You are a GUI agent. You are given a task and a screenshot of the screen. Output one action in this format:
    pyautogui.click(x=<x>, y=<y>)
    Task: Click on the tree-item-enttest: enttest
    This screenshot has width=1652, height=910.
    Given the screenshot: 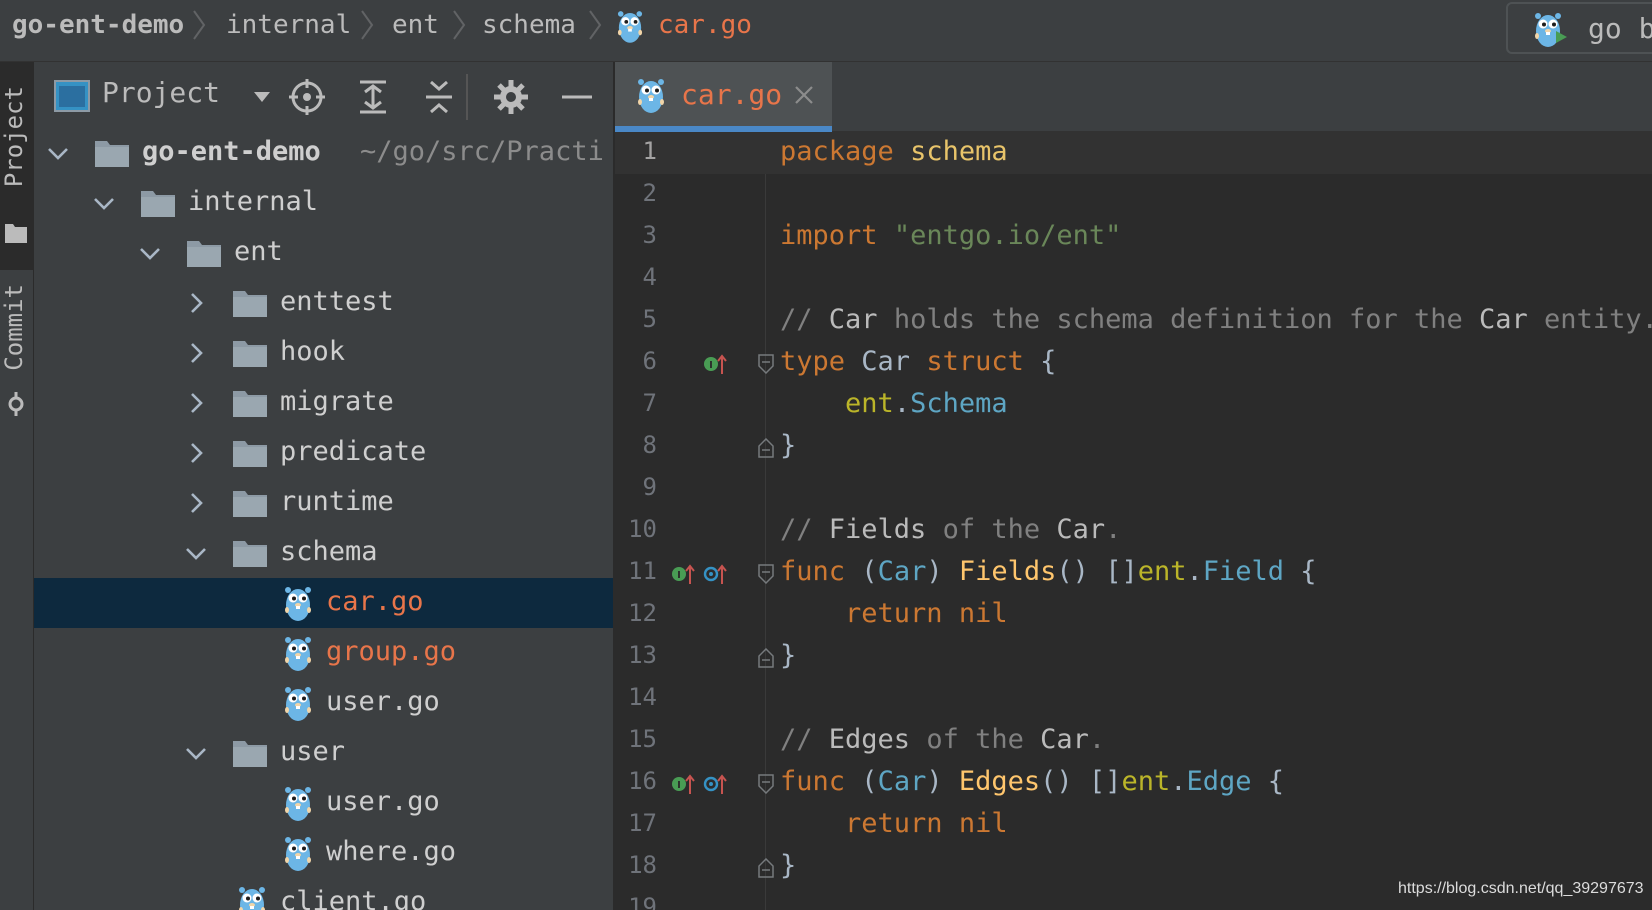 What is the action you would take?
    pyautogui.click(x=323, y=303)
    